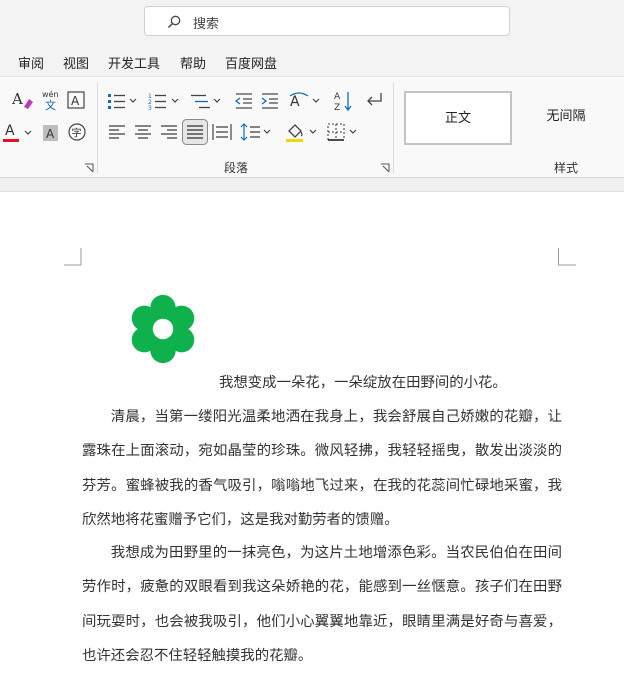 The image size is (624, 676). What do you see at coordinates (165, 101) in the screenshot?
I see `numbering-icon: 1 2 3` at bounding box center [165, 101].